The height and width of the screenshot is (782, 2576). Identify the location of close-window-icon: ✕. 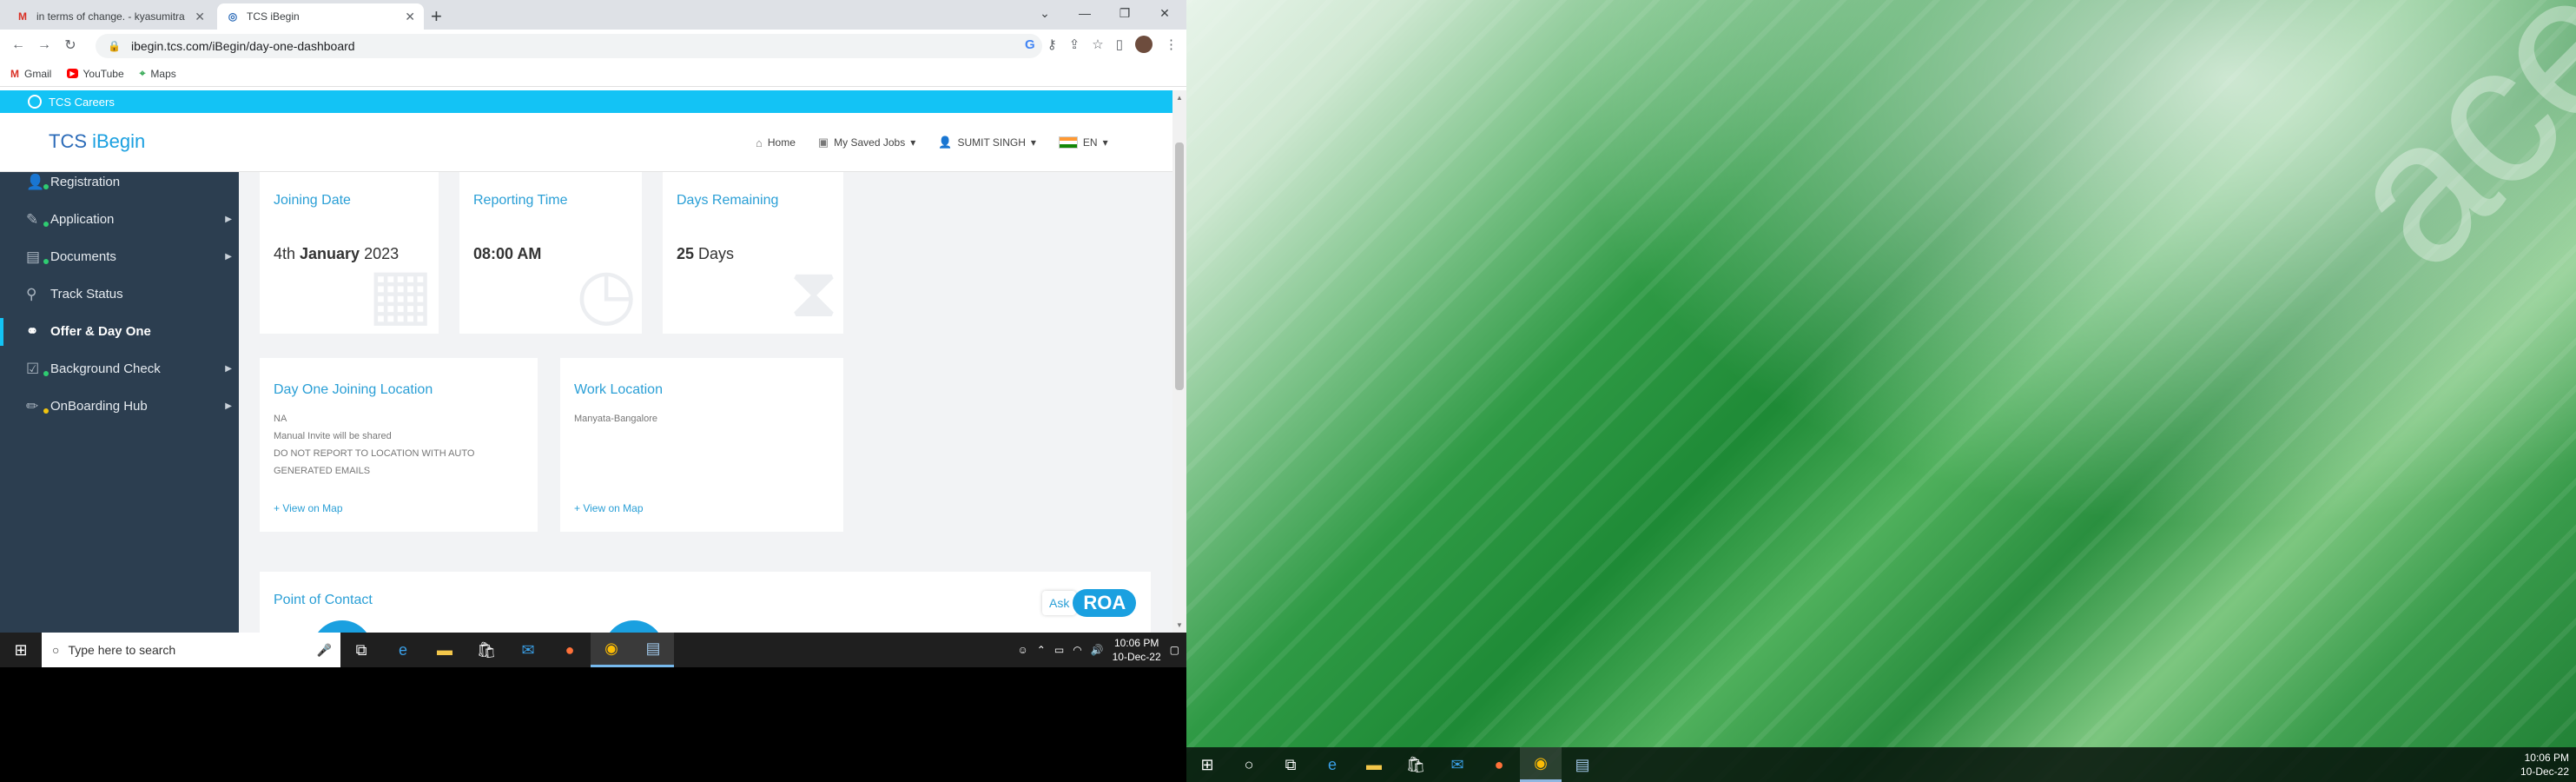
(1165, 13).